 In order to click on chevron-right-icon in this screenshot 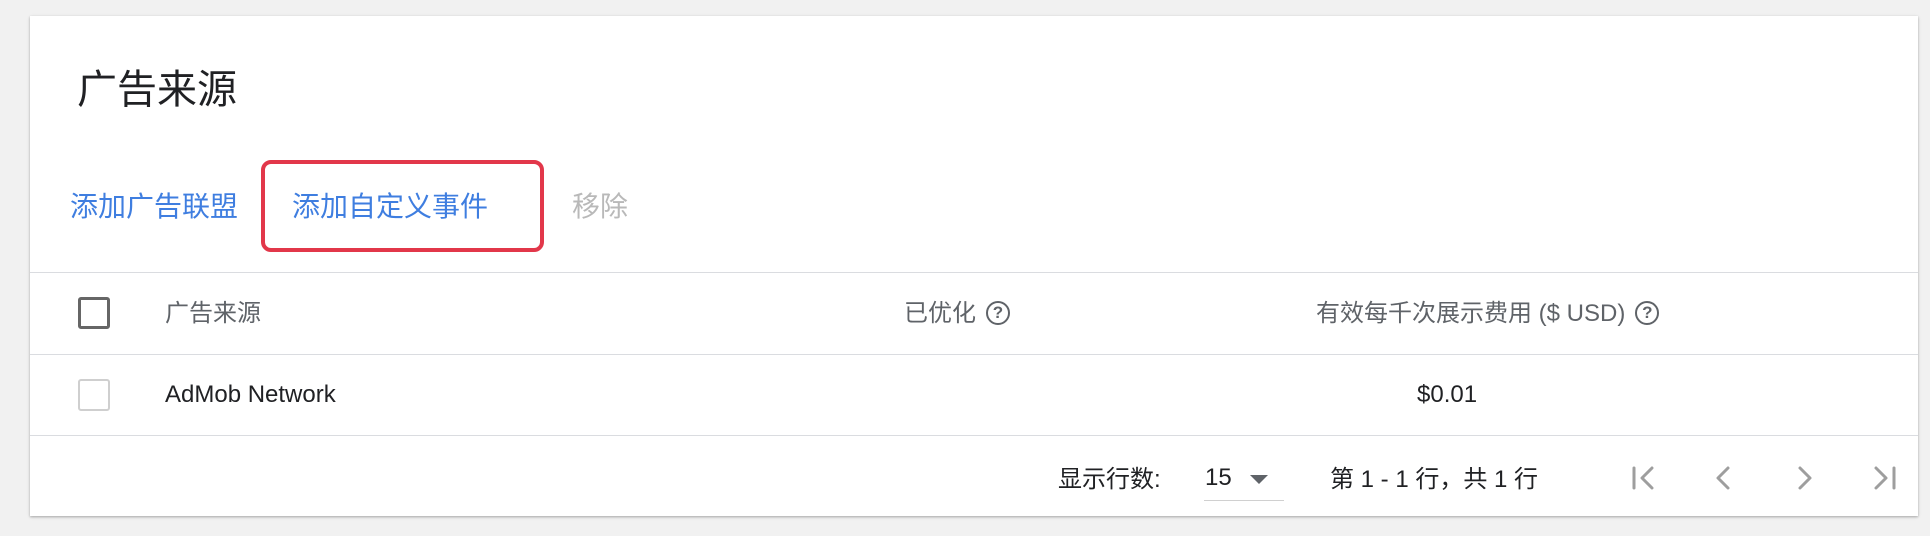, I will do `click(1804, 478)`.